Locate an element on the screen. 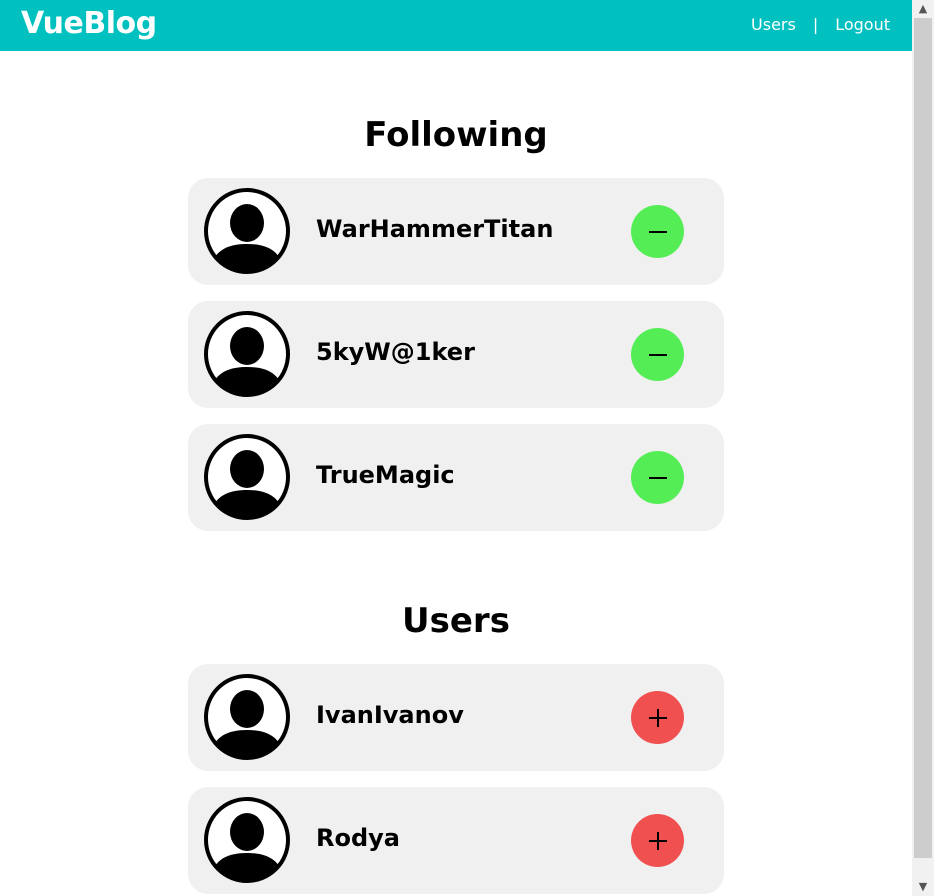 Image resolution: width=934 pixels, height=896 pixels. username: Rodya is located at coordinates (358, 838).